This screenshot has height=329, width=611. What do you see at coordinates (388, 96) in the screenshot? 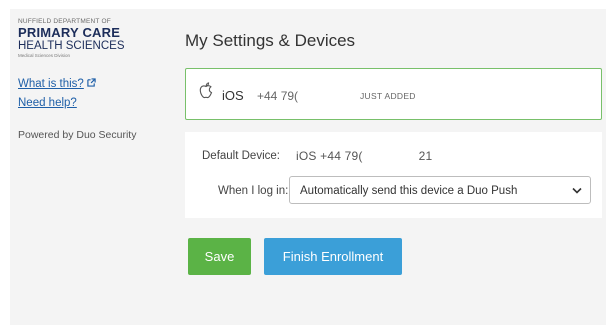
I see `device-status-badge: JUST ADDED` at bounding box center [388, 96].